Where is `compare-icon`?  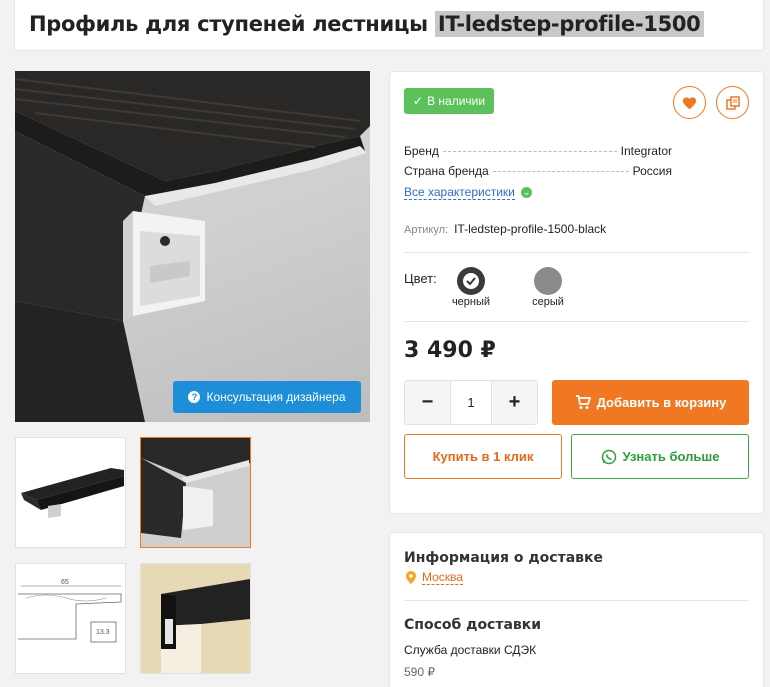
compare-icon is located at coordinates (732, 102).